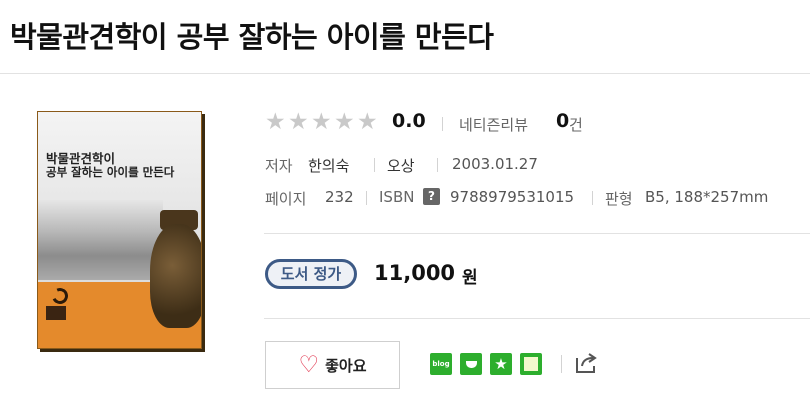  Describe the element at coordinates (501, 364) in the screenshot. I see `bookmark-star-icon: ★` at that location.